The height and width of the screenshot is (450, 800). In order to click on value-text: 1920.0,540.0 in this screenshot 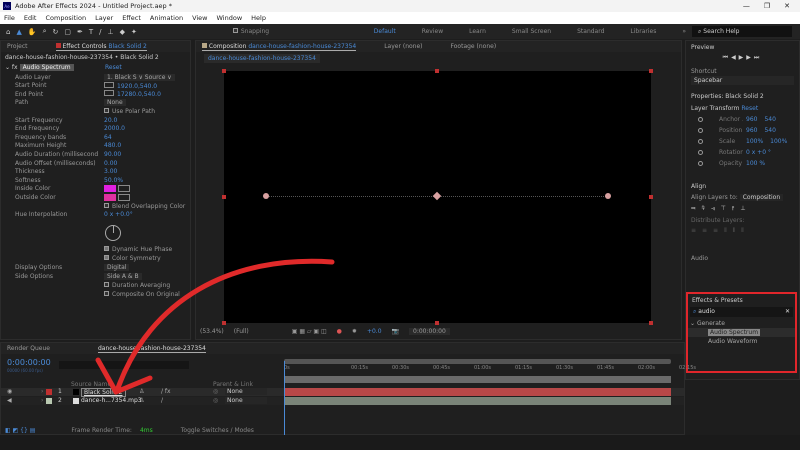, I will do `click(137, 86)`.